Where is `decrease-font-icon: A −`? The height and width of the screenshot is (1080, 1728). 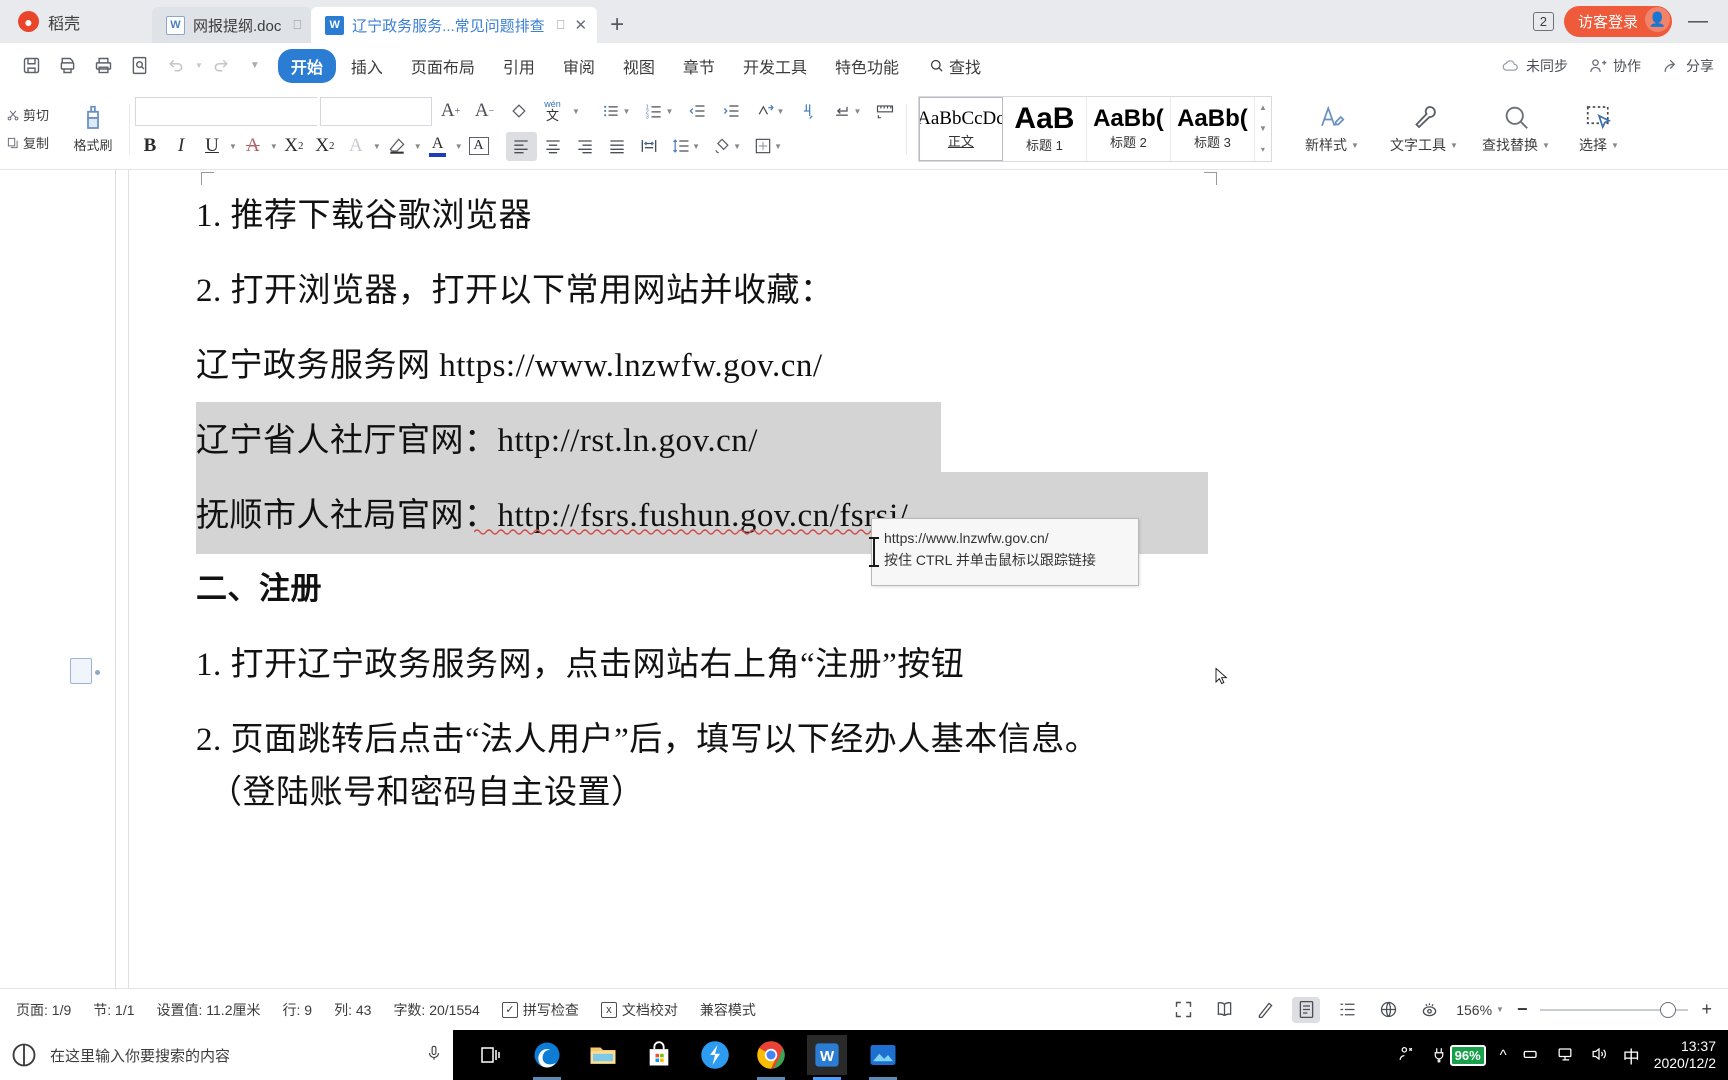 decrease-font-icon: A − is located at coordinates (484, 111).